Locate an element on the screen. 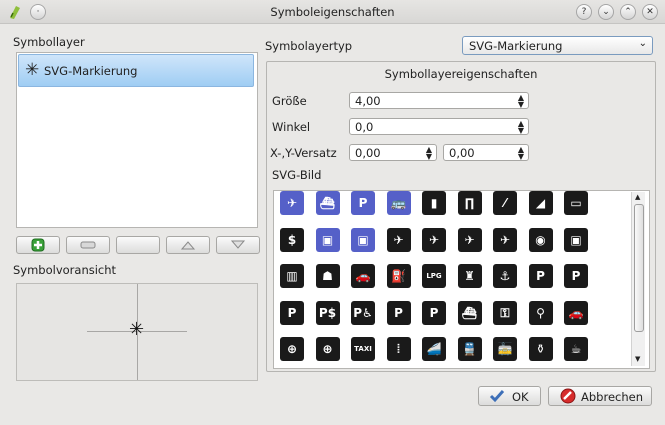 This screenshot has width=665, height=425. fuel-icon: ⛽ is located at coordinates (398, 276).